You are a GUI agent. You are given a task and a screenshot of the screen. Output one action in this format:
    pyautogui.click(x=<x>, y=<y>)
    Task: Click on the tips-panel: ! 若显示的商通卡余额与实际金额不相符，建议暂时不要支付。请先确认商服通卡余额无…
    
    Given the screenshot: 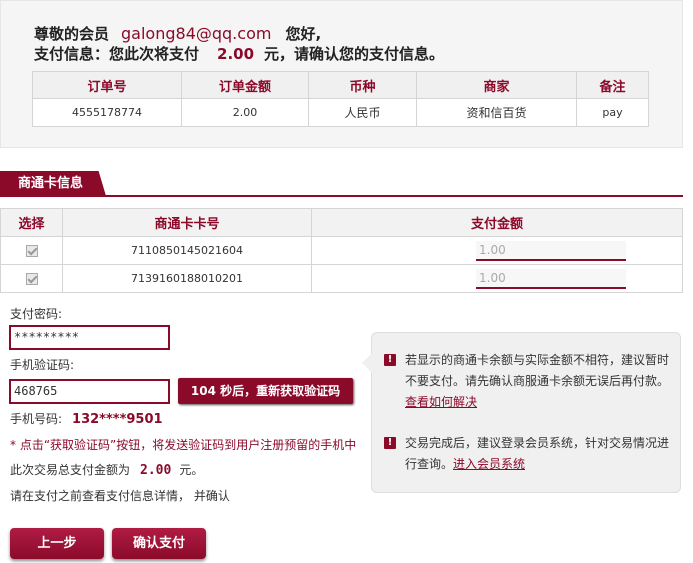 What is the action you would take?
    pyautogui.click(x=521, y=412)
    